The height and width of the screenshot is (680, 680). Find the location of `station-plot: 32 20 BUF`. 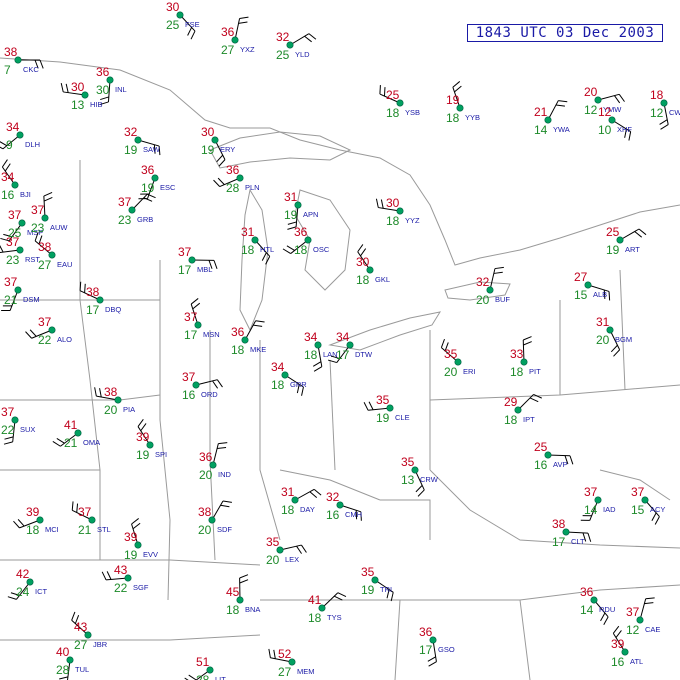

station-plot: 32 20 BUF is located at coordinates (493, 286).